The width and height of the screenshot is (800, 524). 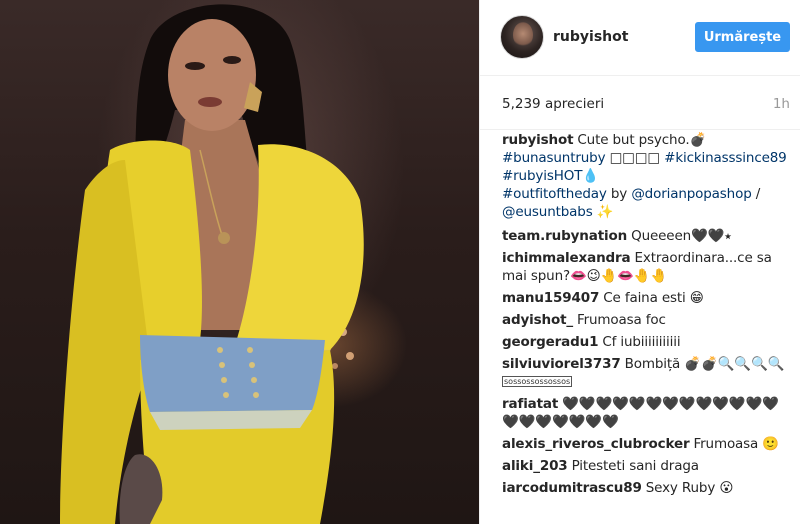 What do you see at coordinates (619, 194) in the screenshot?
I see `caption-by: by` at bounding box center [619, 194].